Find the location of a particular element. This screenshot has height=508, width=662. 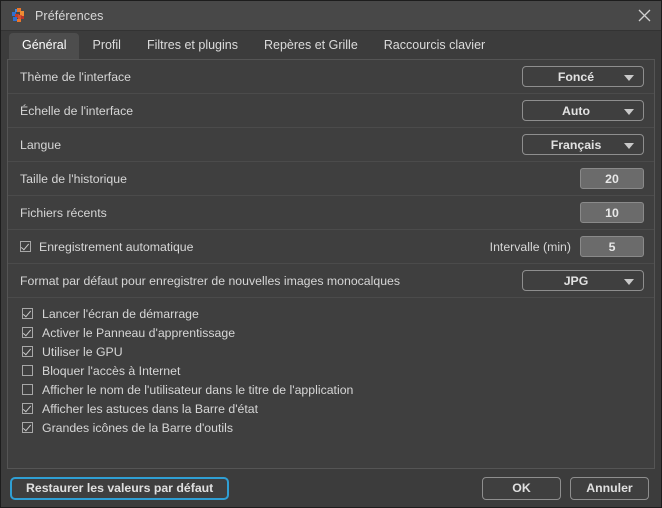

checkbox-enregistrement-automatique: Enregistrement automatique is located at coordinates (255, 247).